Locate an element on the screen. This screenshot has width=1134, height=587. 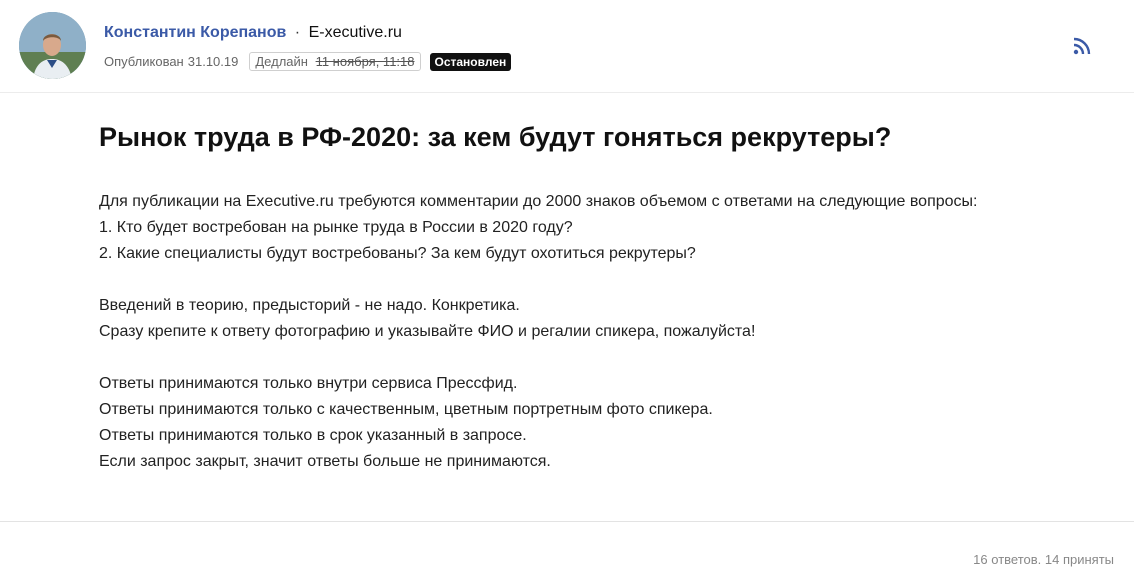
rss-icon is located at coordinates (1082, 46).